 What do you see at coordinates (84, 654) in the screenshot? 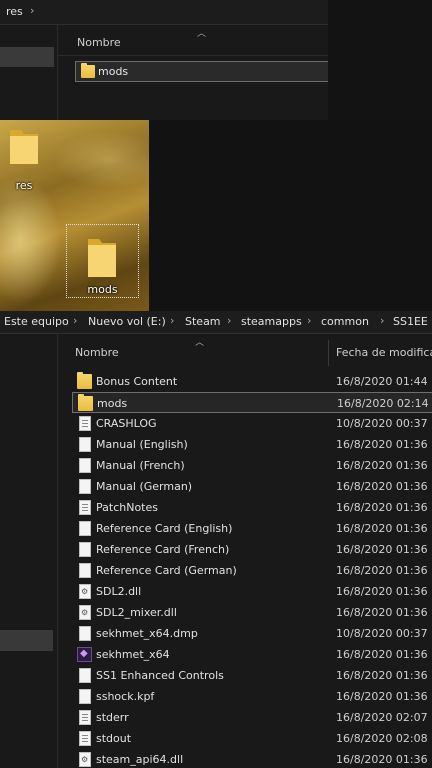
I see `exe-icon` at bounding box center [84, 654].